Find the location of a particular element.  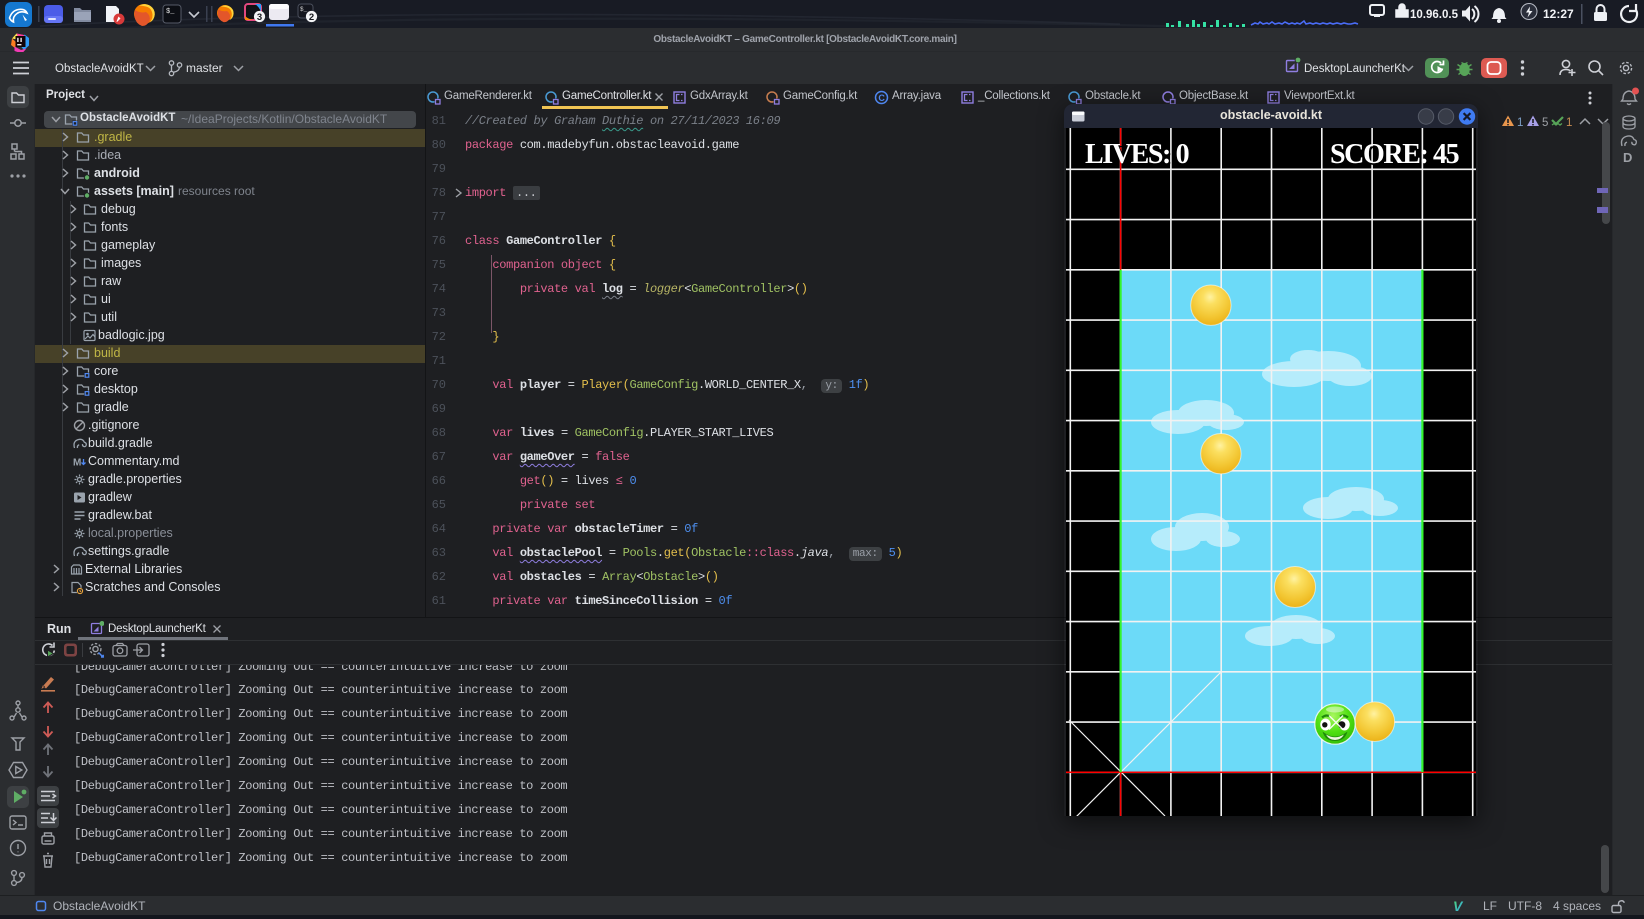

svg-text: master is located at coordinates (204, 68).